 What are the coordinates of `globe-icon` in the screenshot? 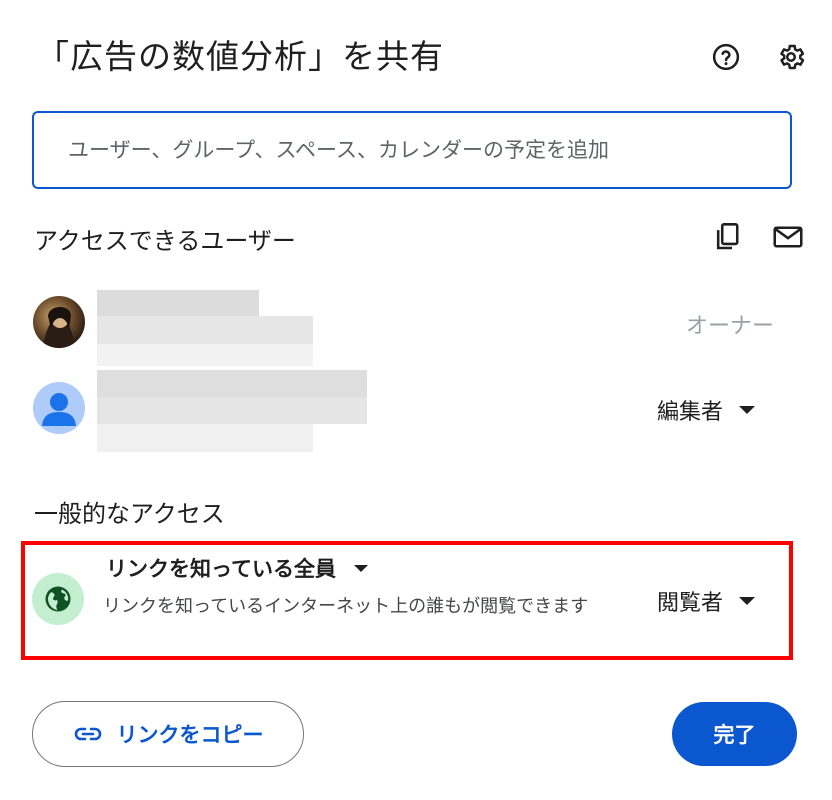 It's located at (58, 599).